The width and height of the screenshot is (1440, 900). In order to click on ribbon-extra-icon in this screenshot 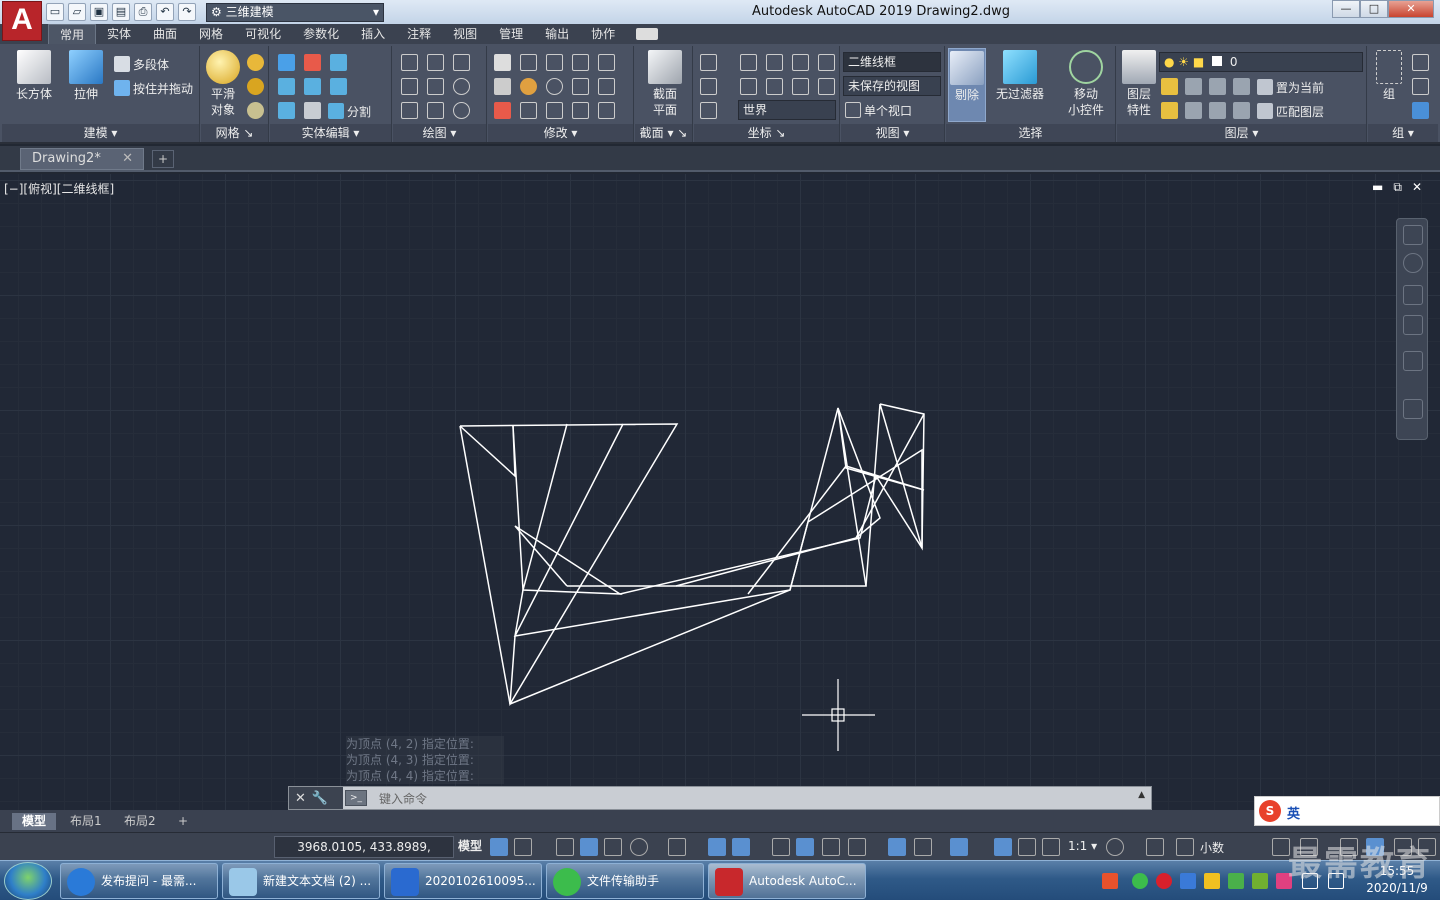, I will do `click(647, 34)`.